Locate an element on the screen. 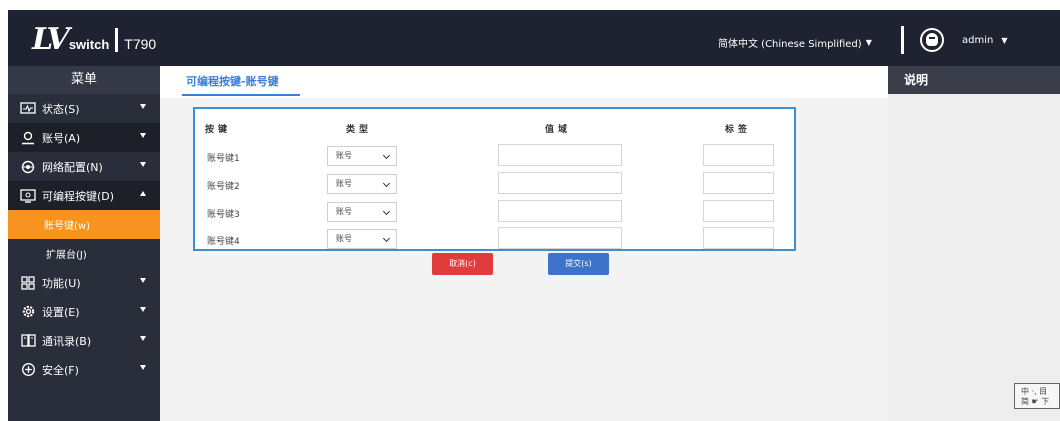  sidebar-item-label: 安全(F) is located at coordinates (60, 370).